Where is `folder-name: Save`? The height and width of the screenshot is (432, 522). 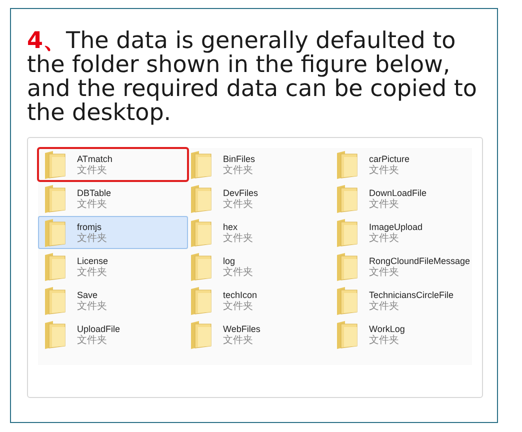
folder-name: Save is located at coordinates (88, 294).